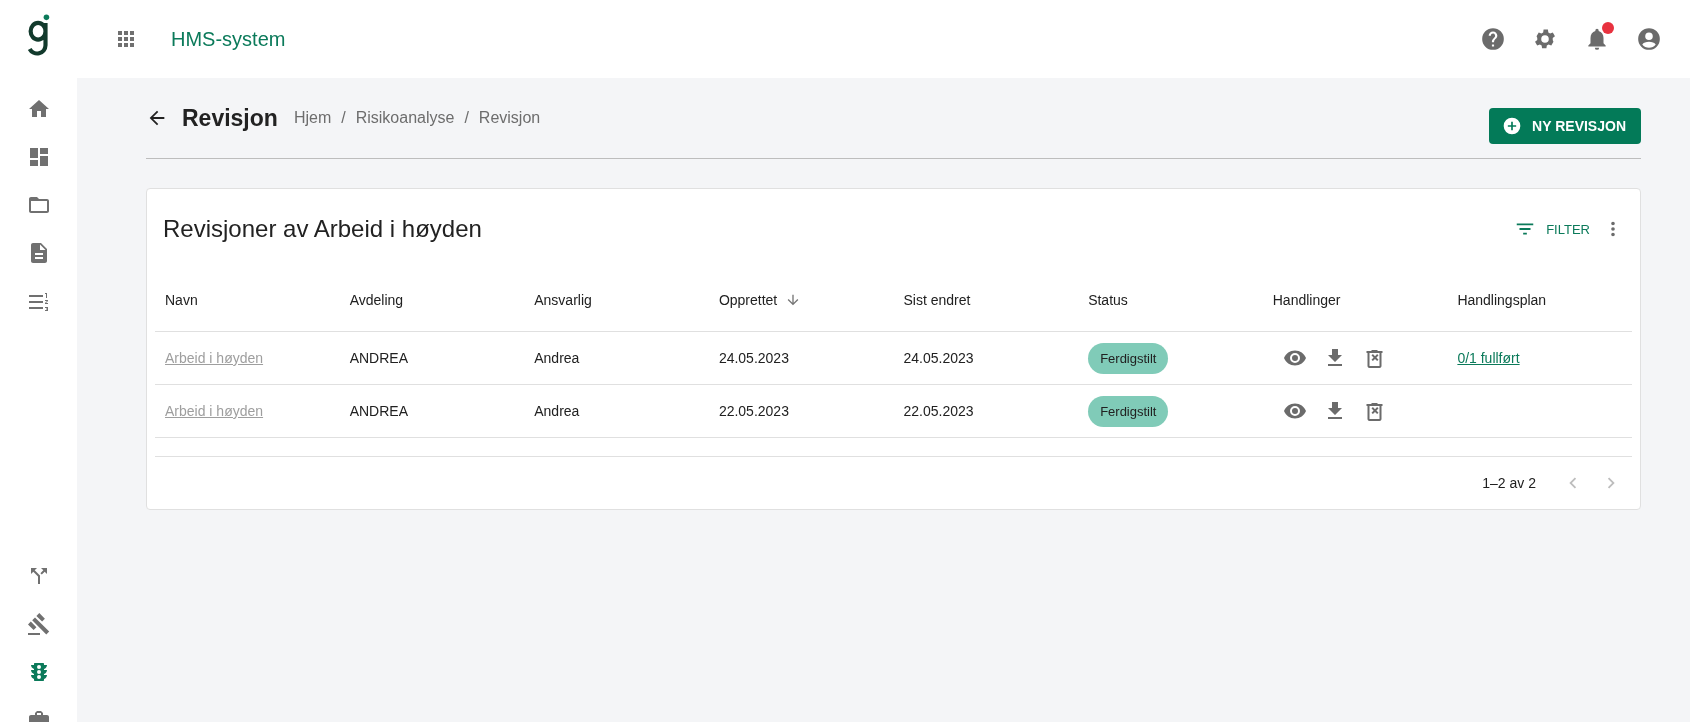  What do you see at coordinates (181, 300) in the screenshot?
I see `column-header: Navn` at bounding box center [181, 300].